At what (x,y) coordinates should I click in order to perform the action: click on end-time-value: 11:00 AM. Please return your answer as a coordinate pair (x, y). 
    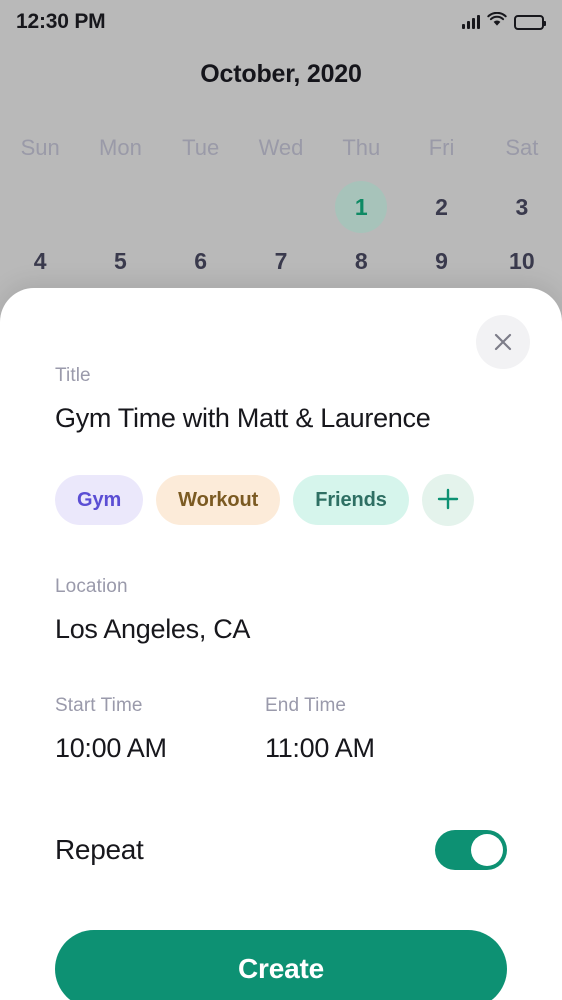
    Looking at the image, I should click on (370, 748).